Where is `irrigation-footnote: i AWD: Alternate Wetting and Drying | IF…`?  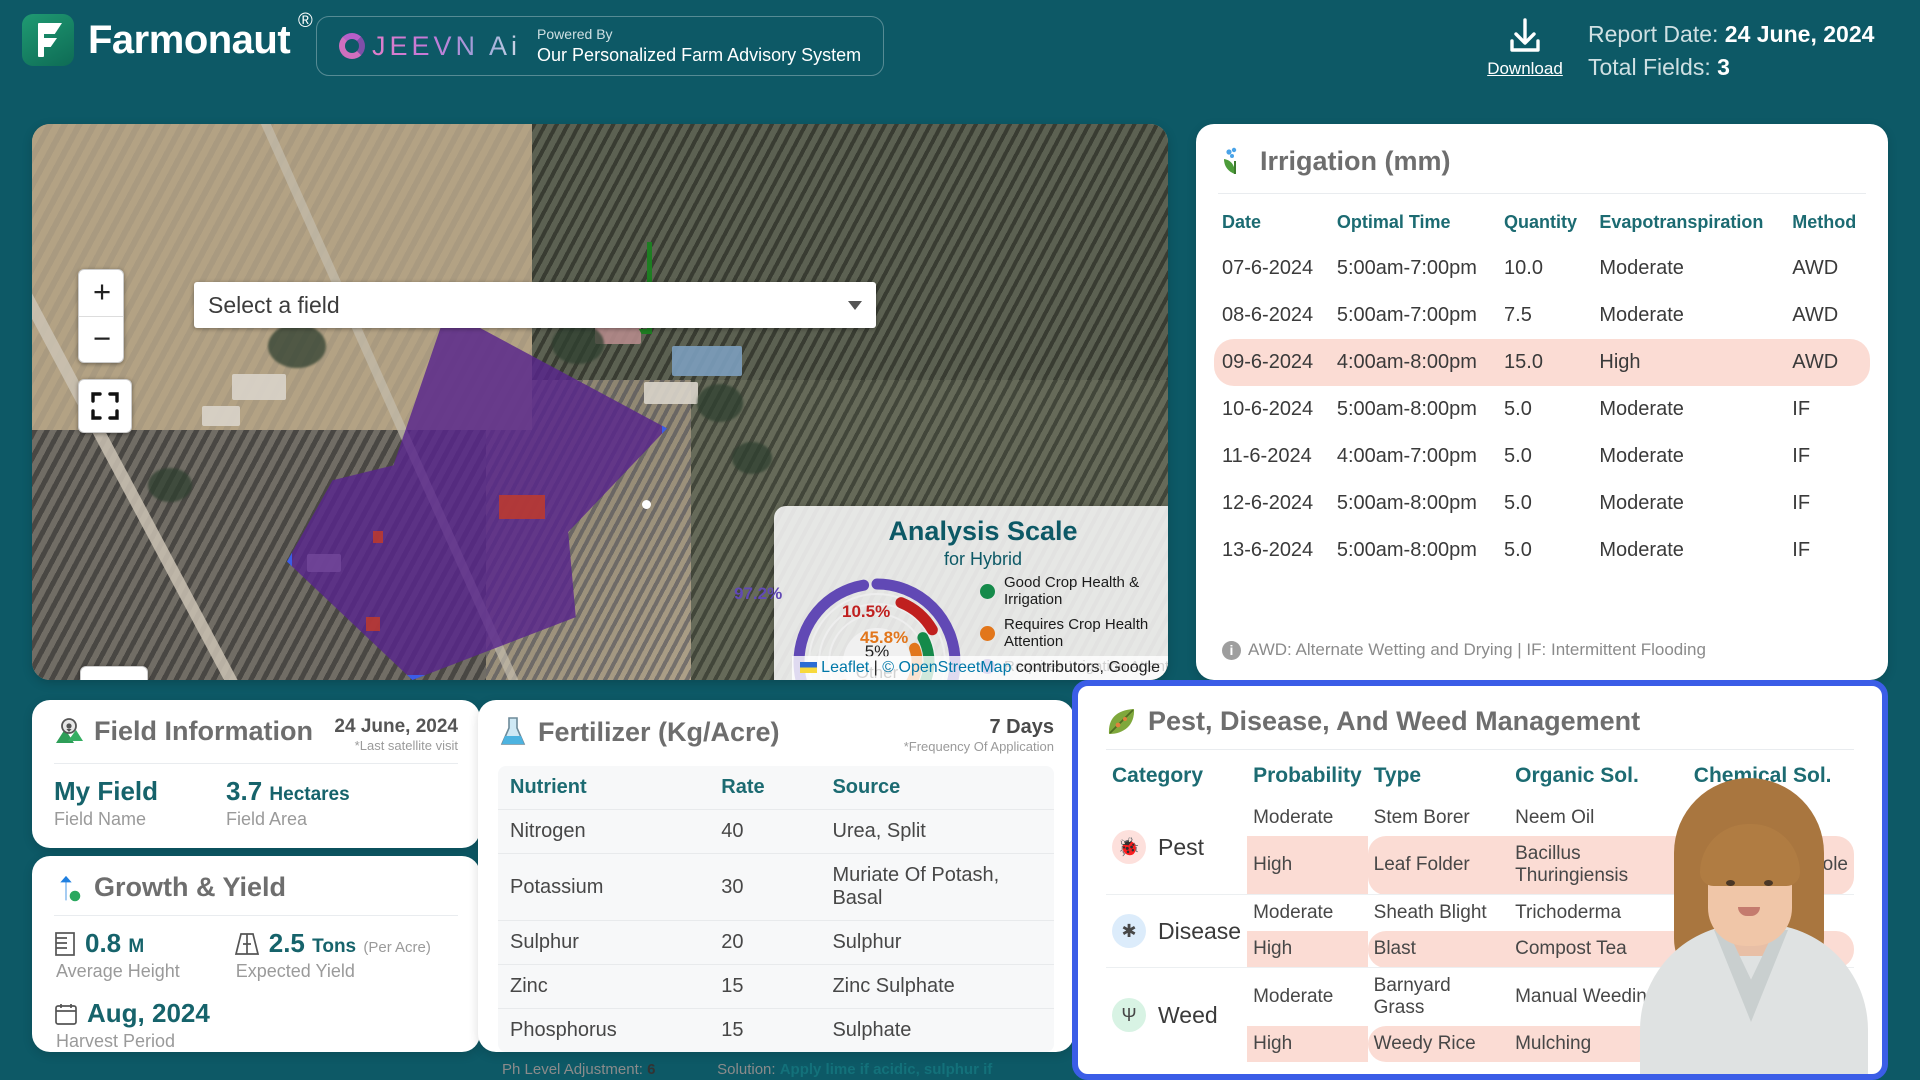 irrigation-footnote: i AWD: Alternate Wetting and Drying | IF… is located at coordinates (1464, 650).